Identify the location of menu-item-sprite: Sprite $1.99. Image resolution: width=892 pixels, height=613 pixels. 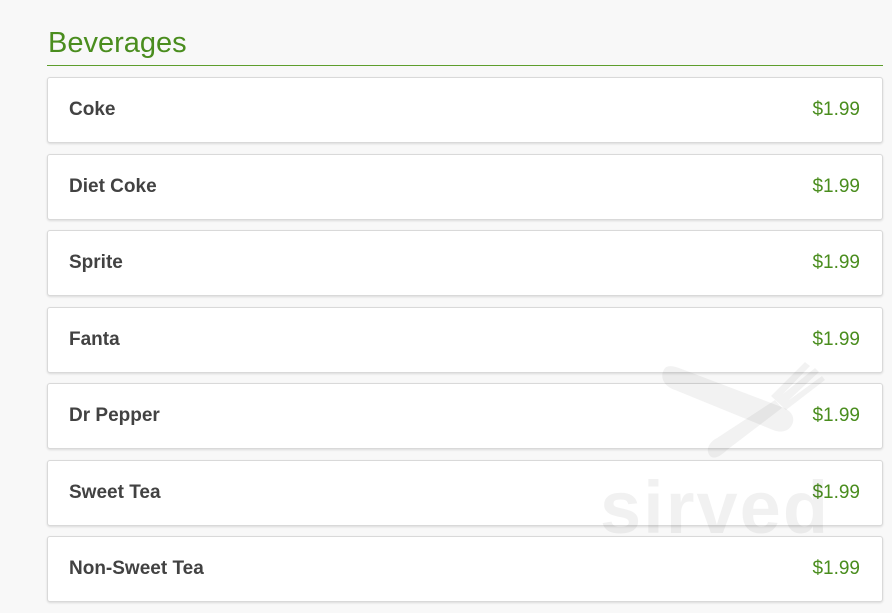
(465, 263).